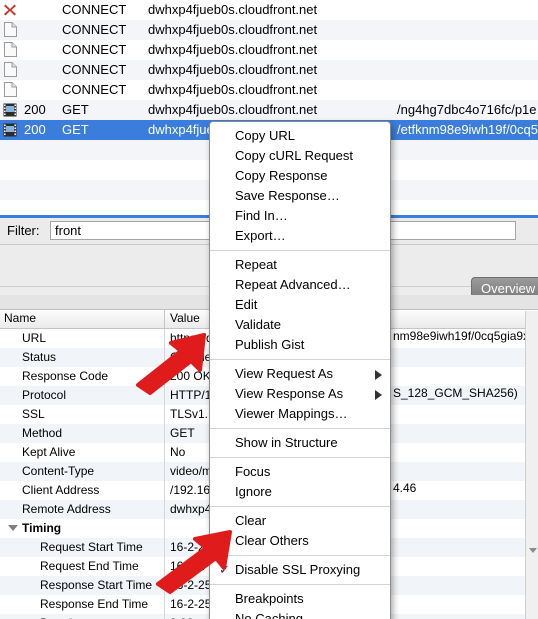  What do you see at coordinates (178, 452) in the screenshot?
I see `property-value: No` at bounding box center [178, 452].